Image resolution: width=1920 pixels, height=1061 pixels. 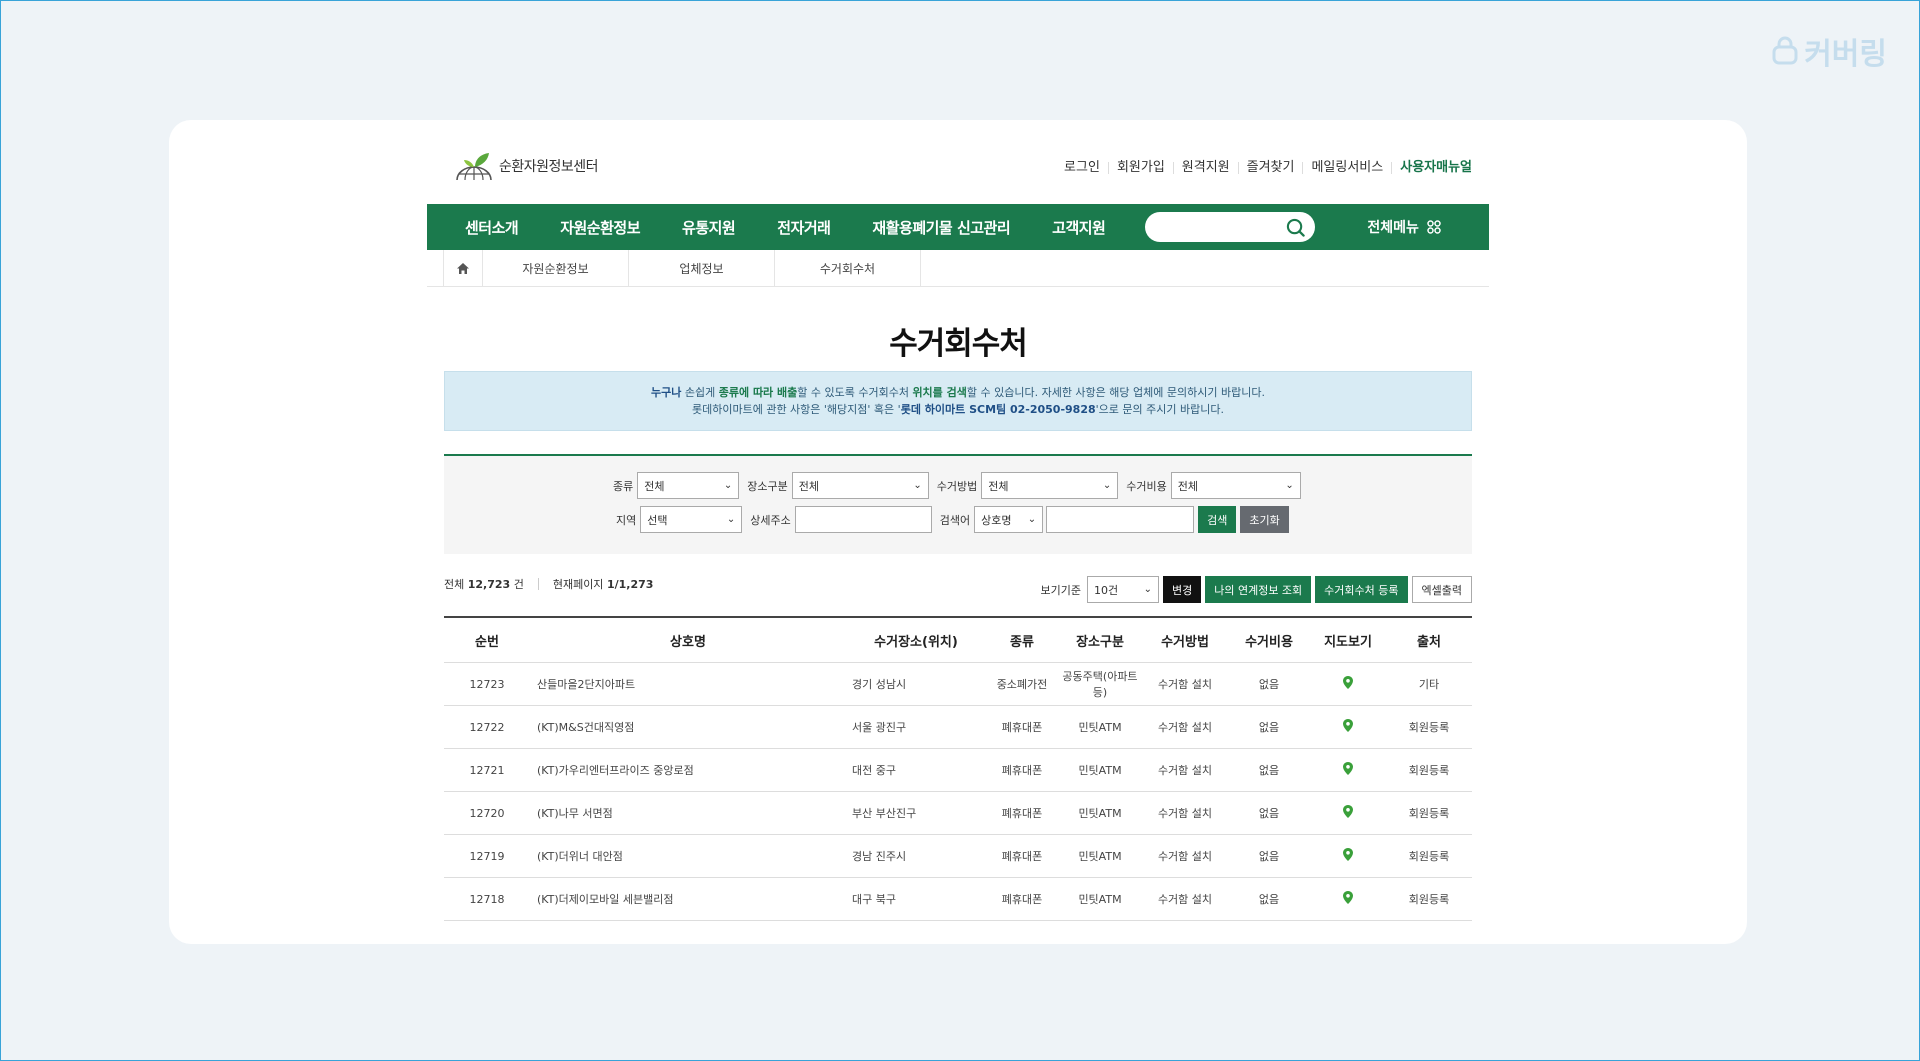 I want to click on breadcrumb-collection-sites: 수거회수처, so click(x=848, y=268).